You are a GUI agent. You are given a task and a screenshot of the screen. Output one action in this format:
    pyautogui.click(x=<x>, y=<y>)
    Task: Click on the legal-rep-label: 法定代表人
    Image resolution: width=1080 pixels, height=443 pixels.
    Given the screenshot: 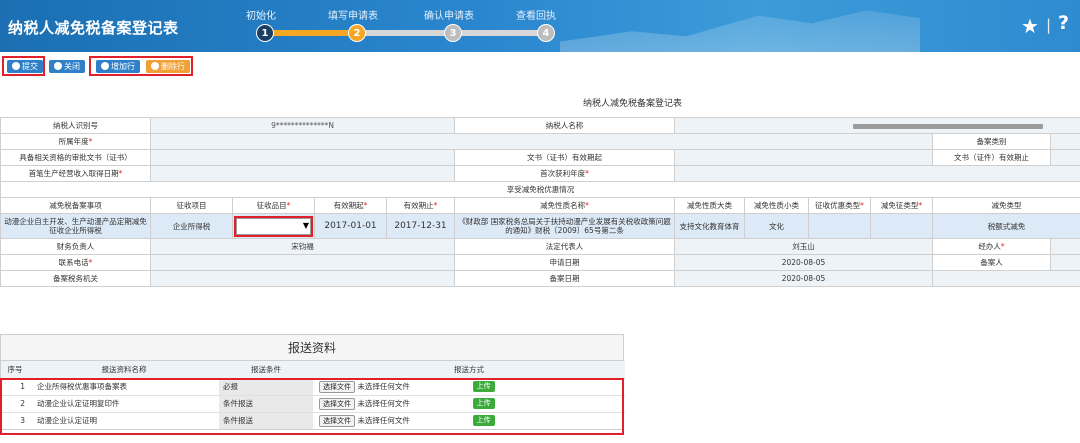 What is the action you would take?
    pyautogui.click(x=565, y=246)
    